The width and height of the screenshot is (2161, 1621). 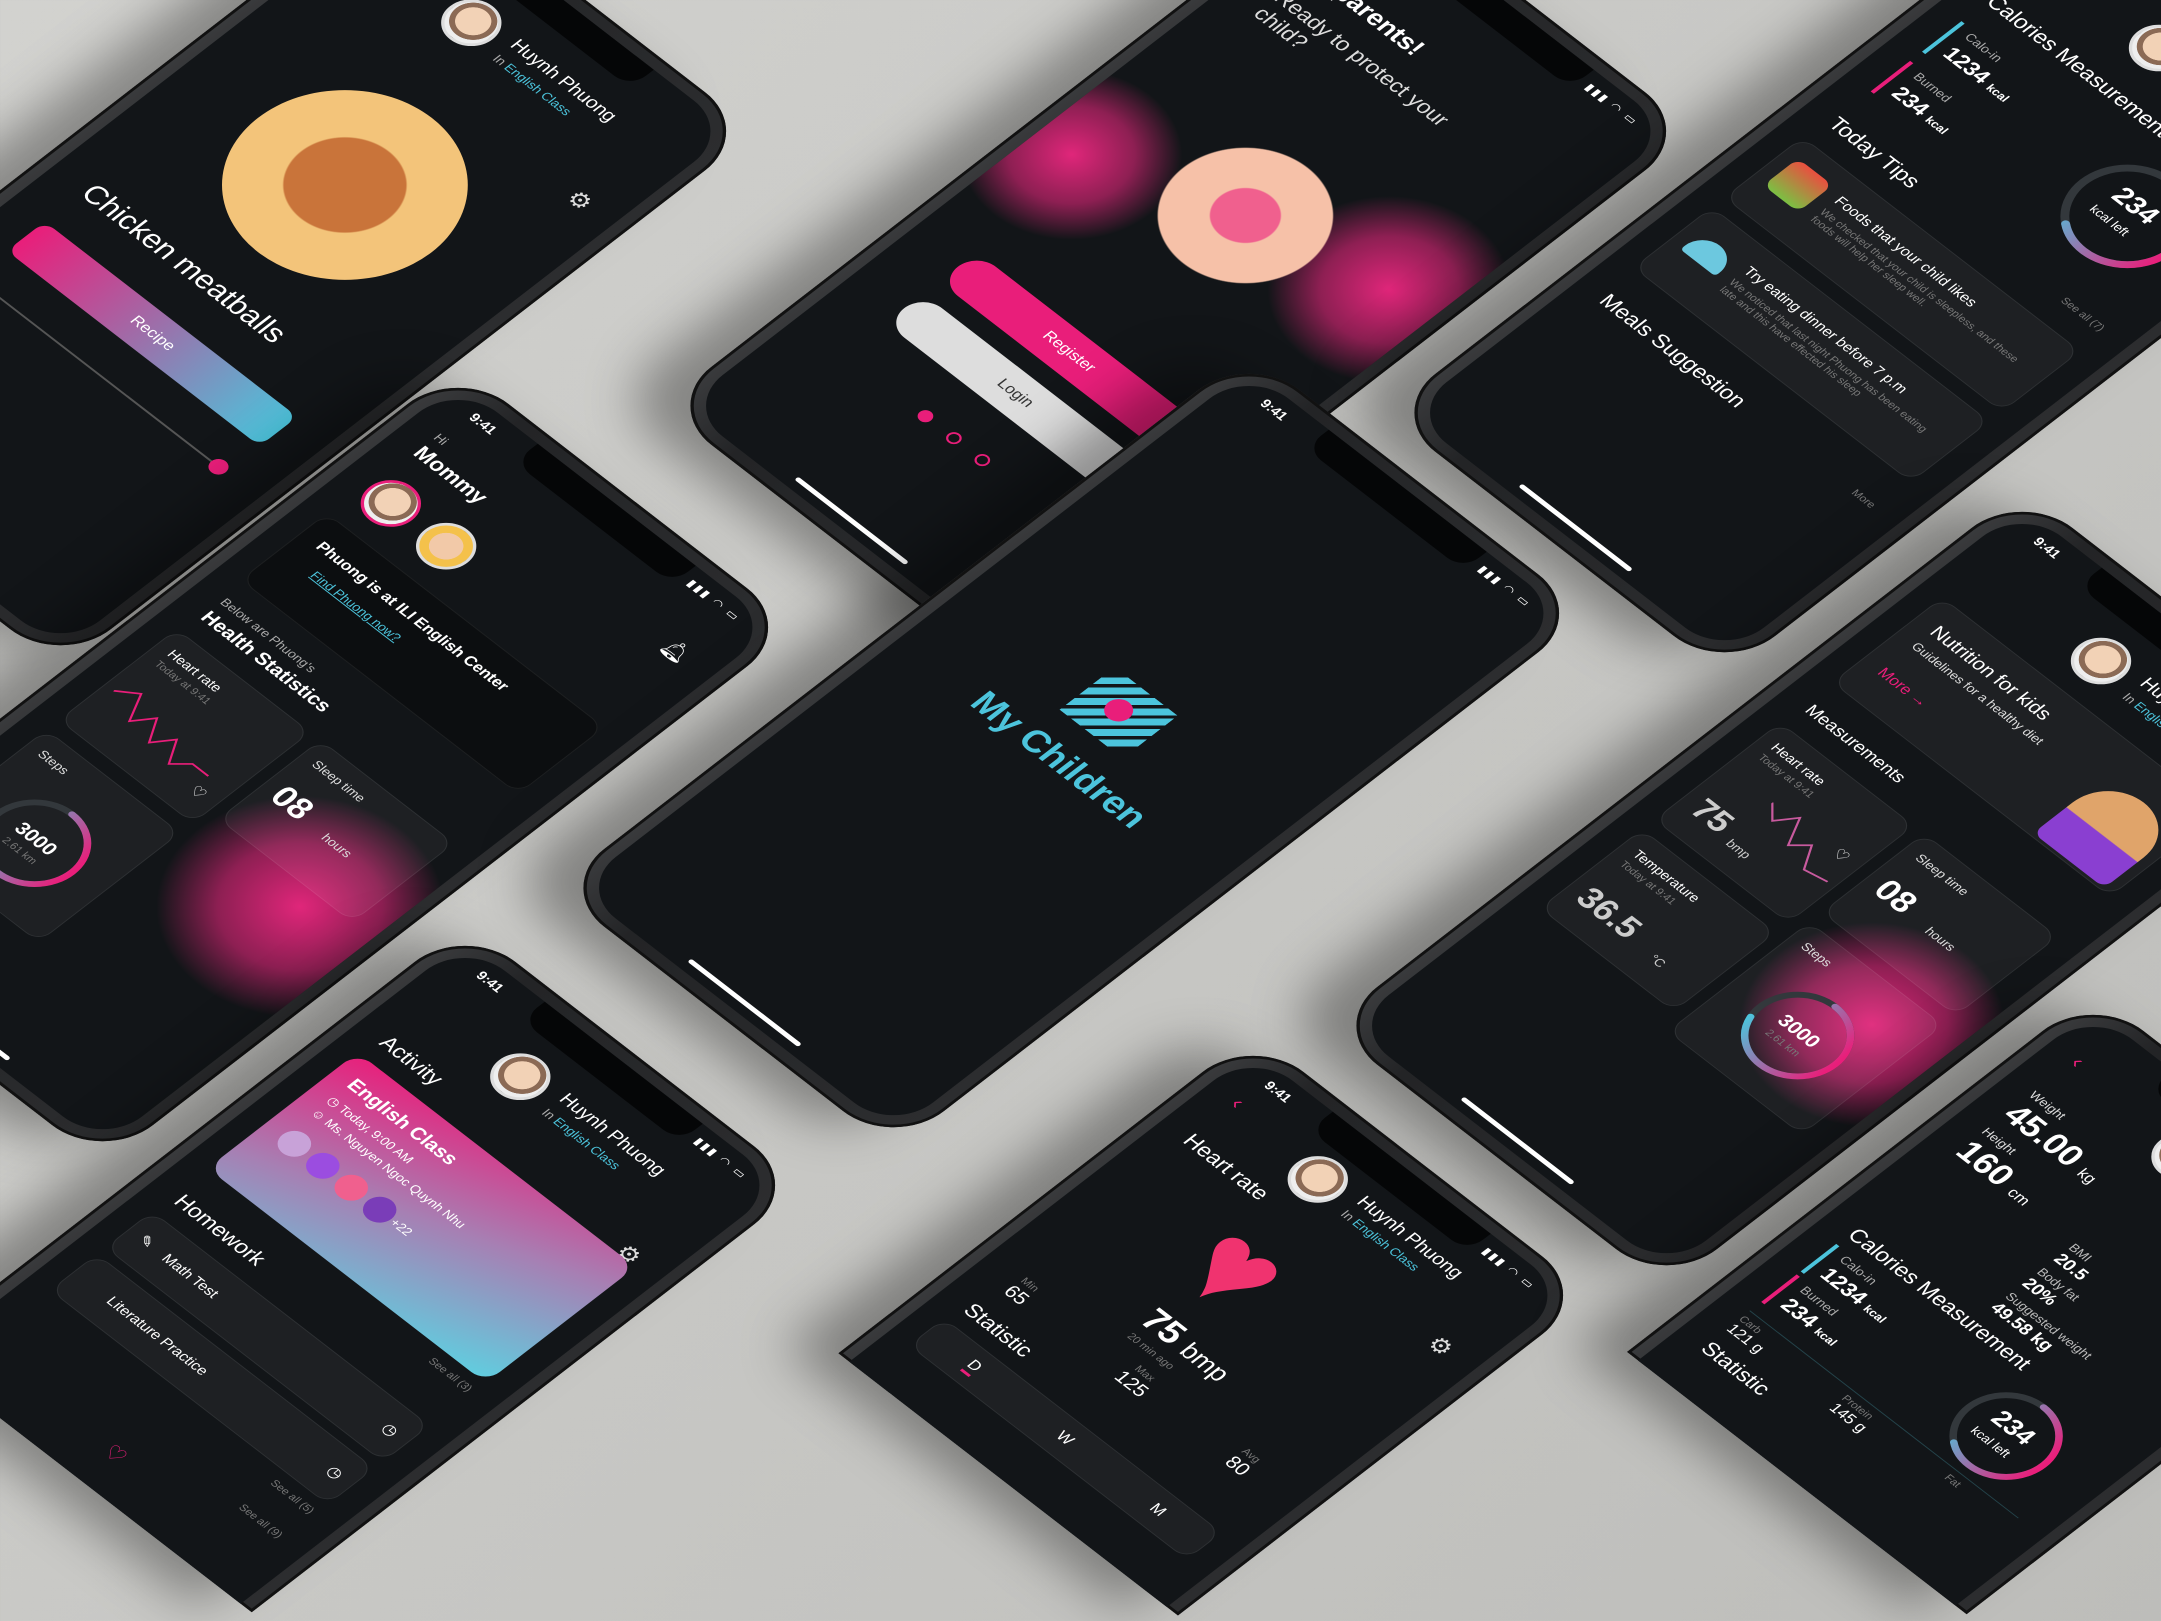 What do you see at coordinates (1850, 1414) in the screenshot?
I see `protein-stat: Protein 145 g` at bounding box center [1850, 1414].